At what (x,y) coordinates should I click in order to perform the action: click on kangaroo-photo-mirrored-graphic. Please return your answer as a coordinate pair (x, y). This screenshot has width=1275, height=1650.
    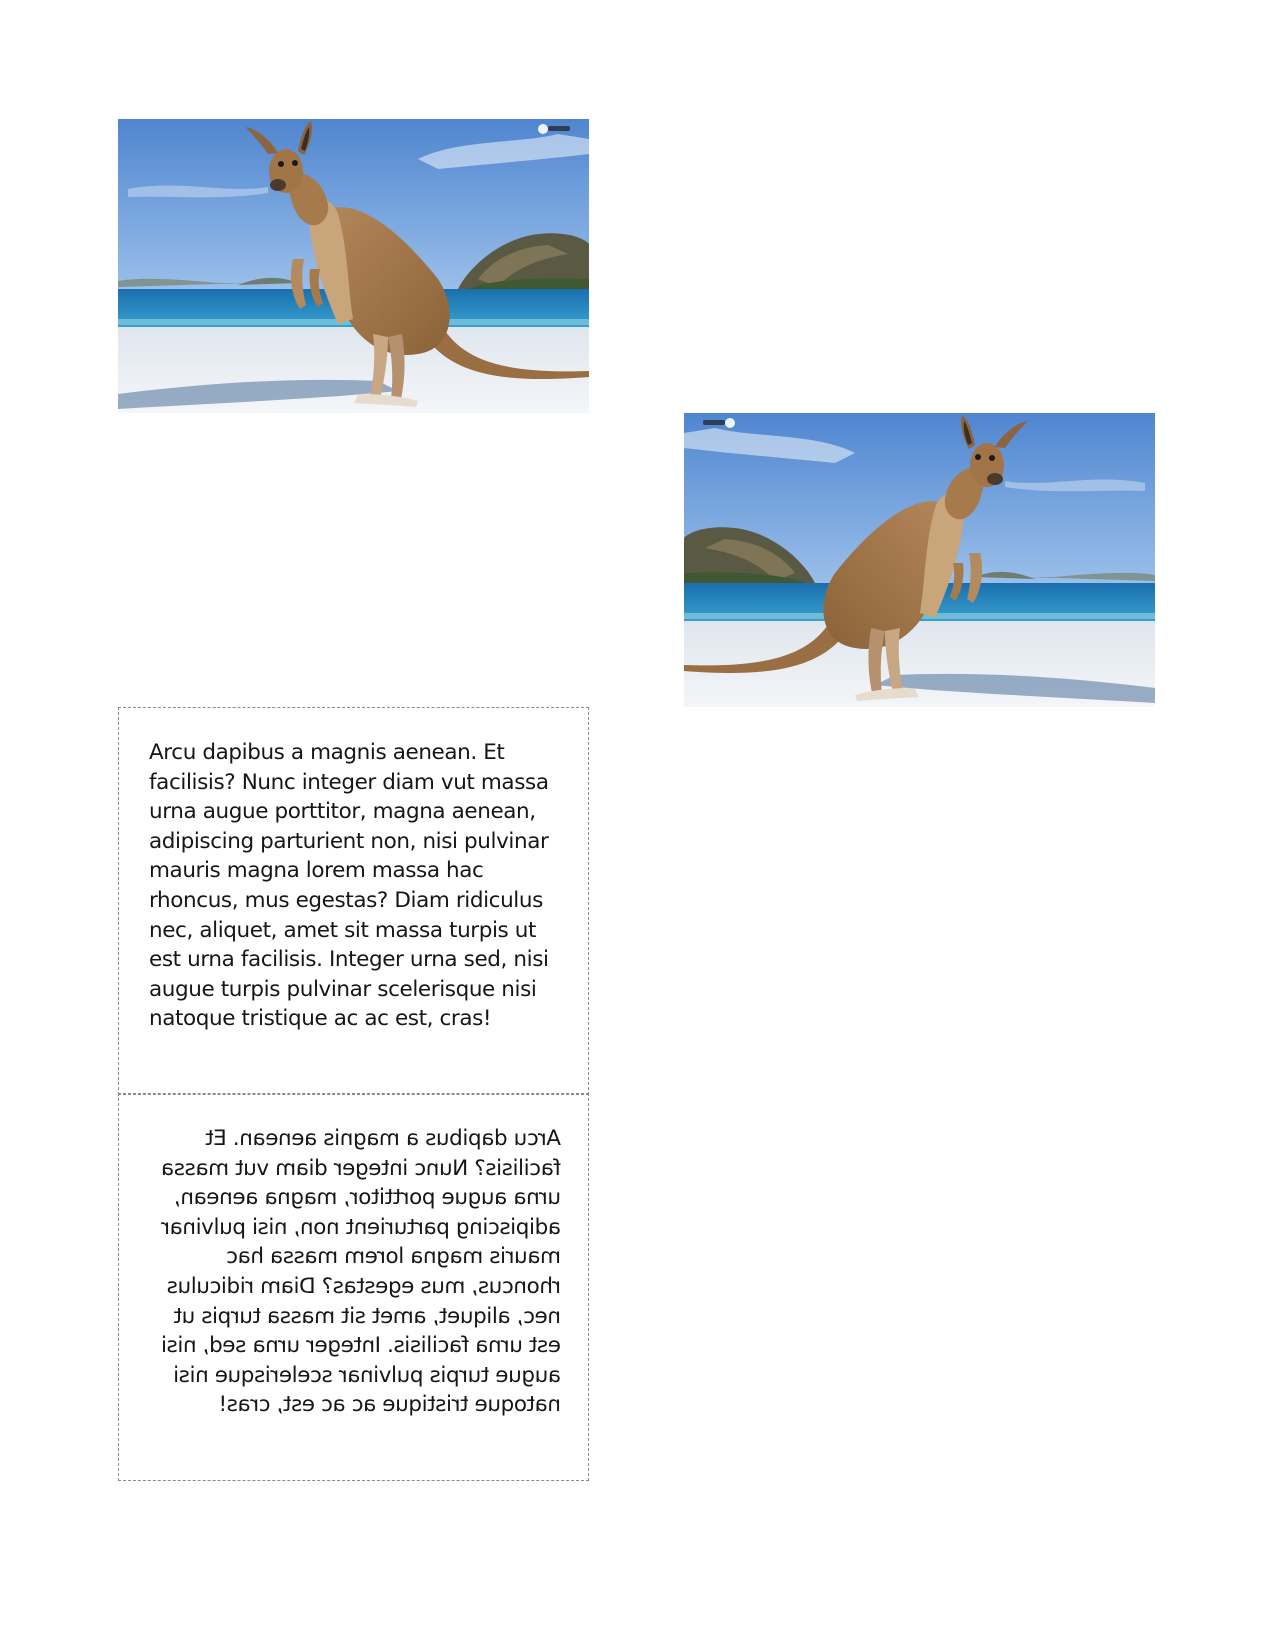
    Looking at the image, I should click on (919, 560).